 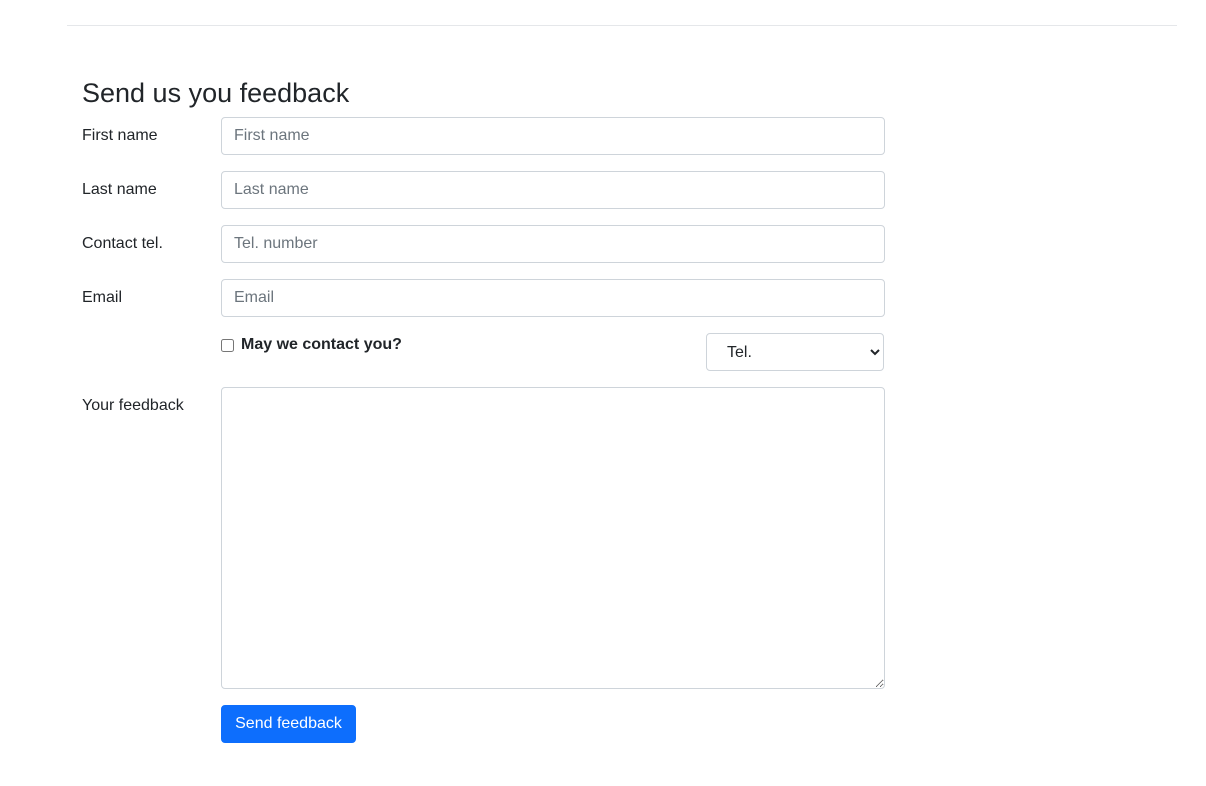 What do you see at coordinates (321, 345) in the screenshot?
I see `contact-consent-label: May we contact you?` at bounding box center [321, 345].